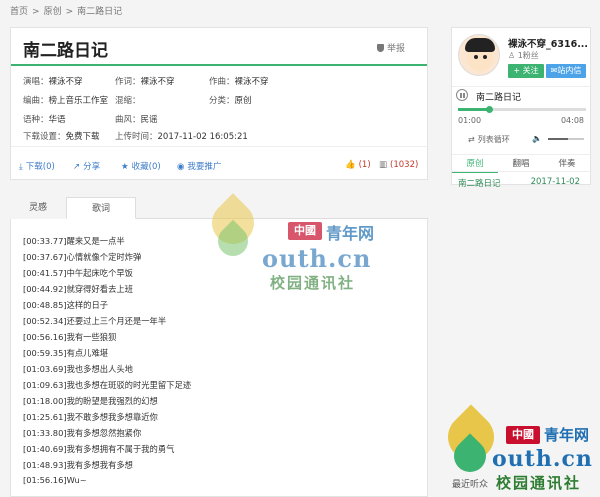 This screenshot has width=600, height=497. Describe the element at coordinates (100, 12) in the screenshot. I see `breadcrumb-current: 南二路日记` at that location.